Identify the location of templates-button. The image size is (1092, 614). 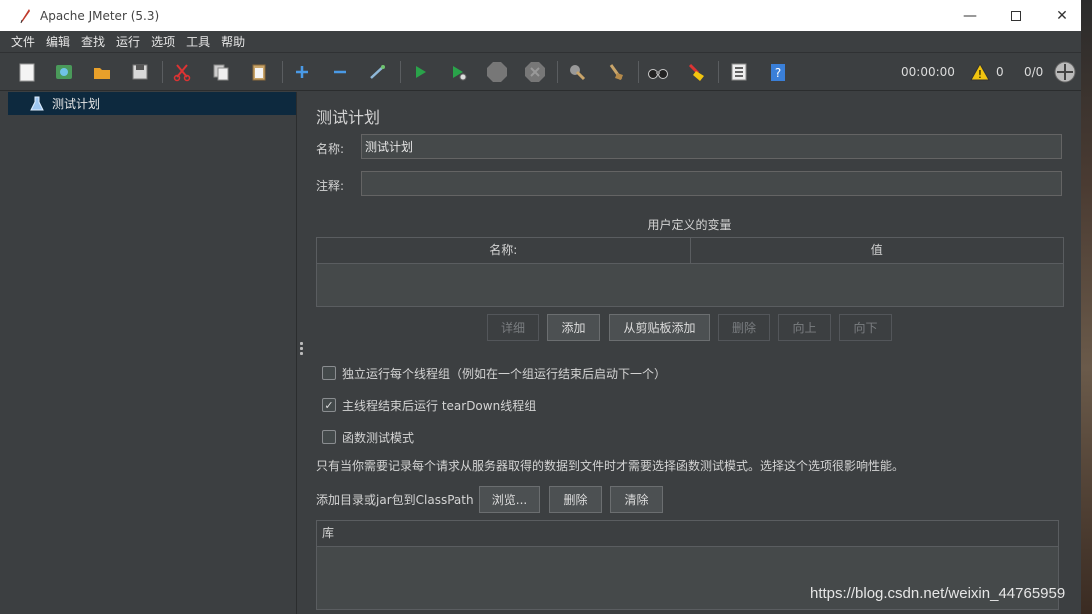
(64, 72).